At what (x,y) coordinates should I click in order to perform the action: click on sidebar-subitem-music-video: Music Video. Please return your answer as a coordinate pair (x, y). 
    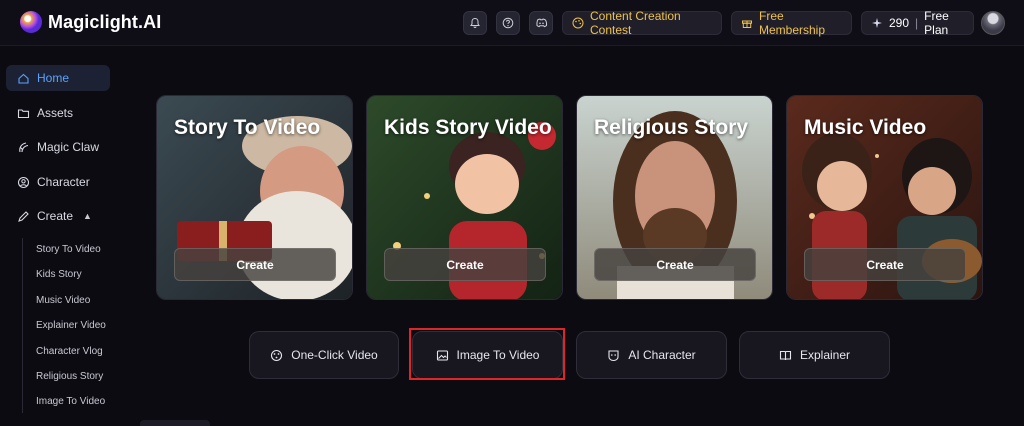
    Looking at the image, I should click on (63, 300).